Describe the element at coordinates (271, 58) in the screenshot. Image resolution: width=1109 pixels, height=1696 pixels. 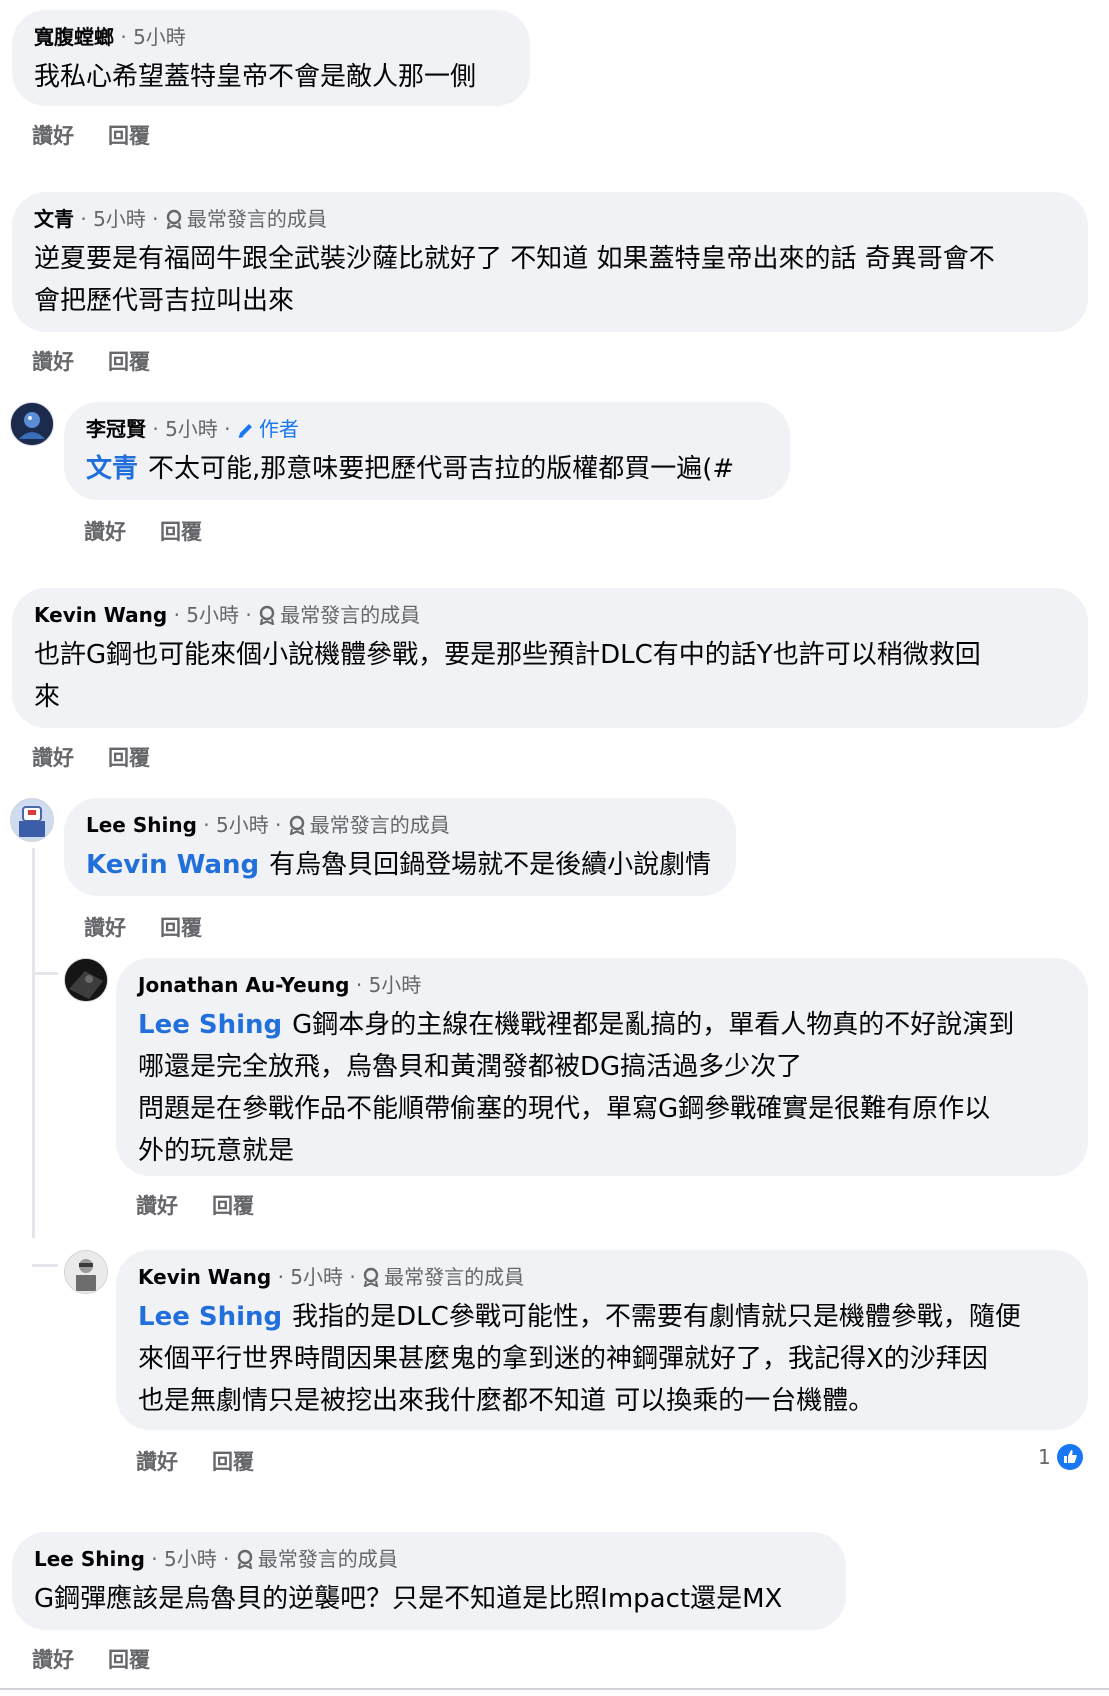
I see `comment-bubble: 寬腹螳螂 · 5小時 我私心希望蓋特皇帝不會是敵人那一側` at that location.